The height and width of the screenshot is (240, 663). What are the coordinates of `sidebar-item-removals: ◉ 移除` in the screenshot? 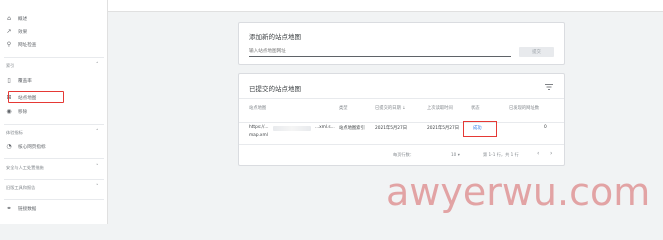 It's located at (54, 111).